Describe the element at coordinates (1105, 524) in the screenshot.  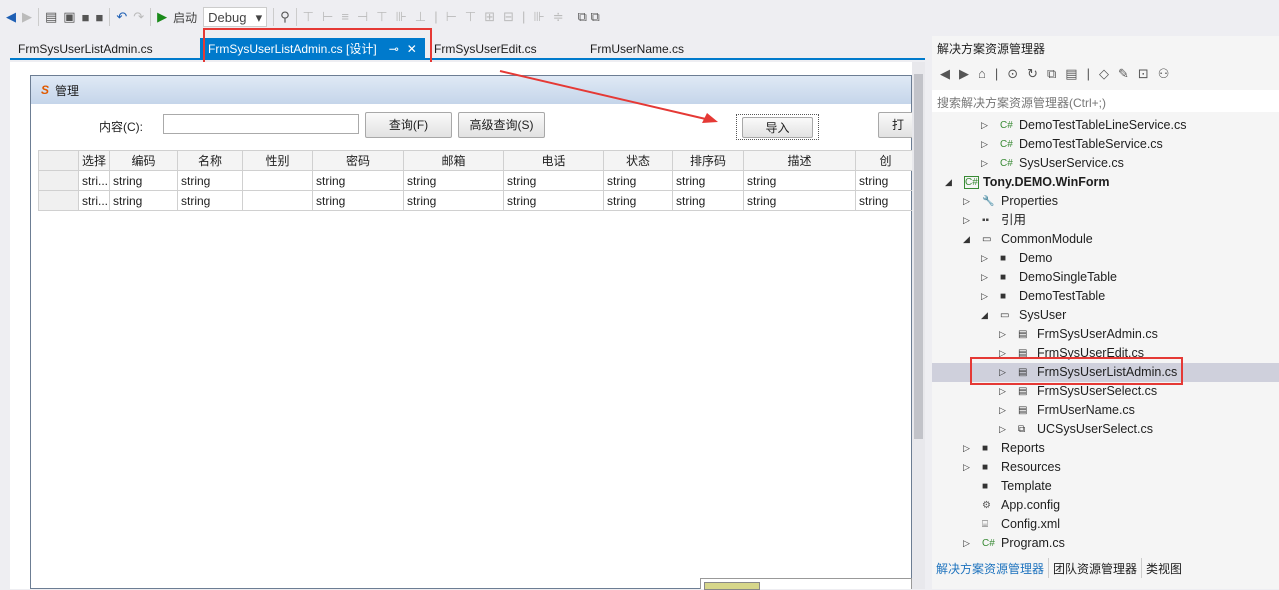
I see `tree-item: ⌸ Config.xml` at that location.